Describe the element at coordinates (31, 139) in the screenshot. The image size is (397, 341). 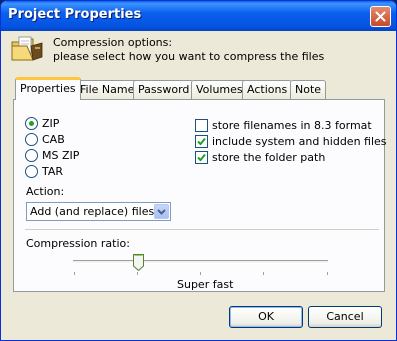
I see `radio-cab-circle` at that location.